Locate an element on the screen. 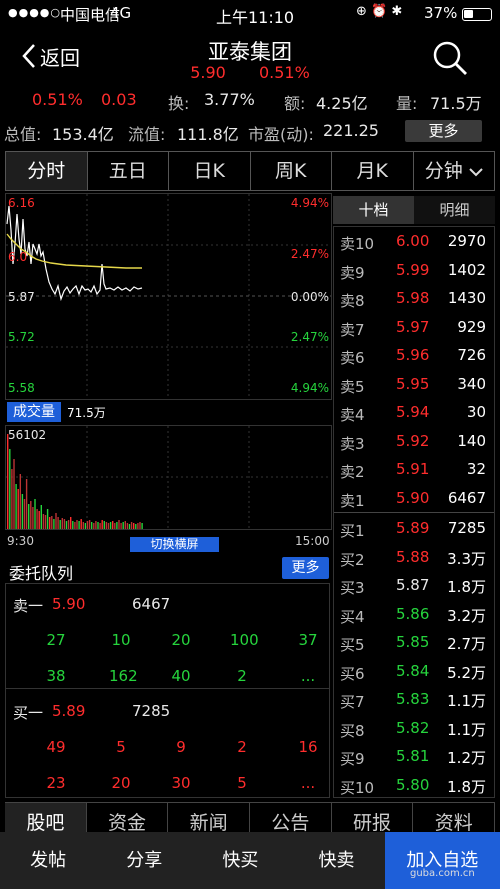 This screenshot has height=889, width=500. order-book-row: 卖9 5.99 1402 is located at coordinates (414, 270).